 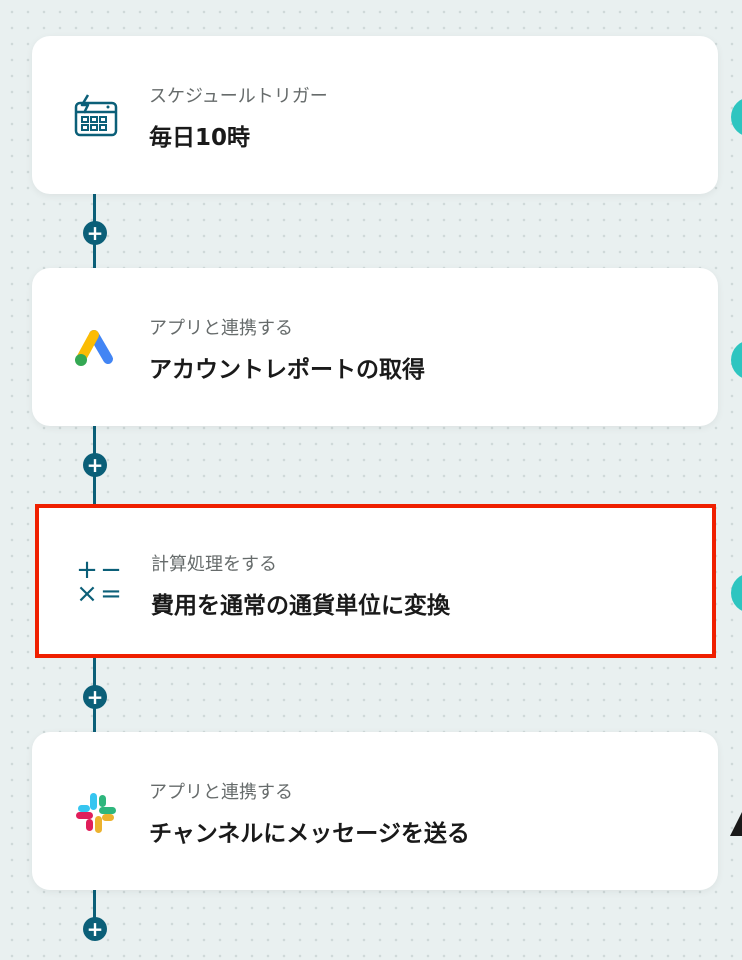 What do you see at coordinates (214, 564) in the screenshot?
I see `step-subtitle: 計算処理をする` at bounding box center [214, 564].